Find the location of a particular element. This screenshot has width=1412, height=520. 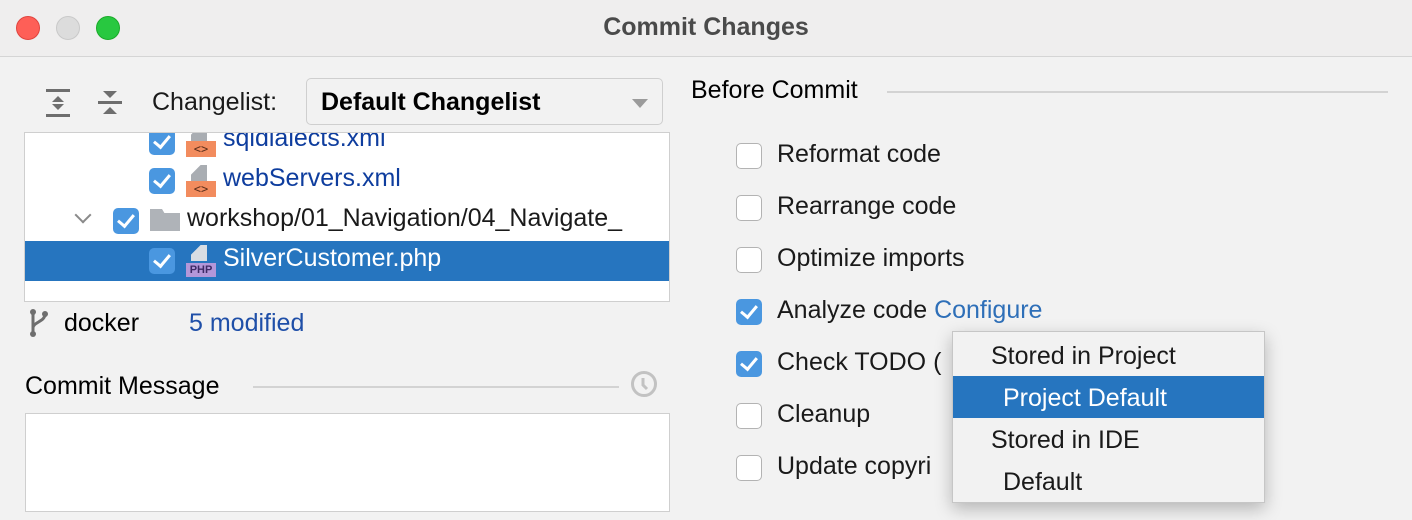

option-label: Cleanup is located at coordinates (824, 414).